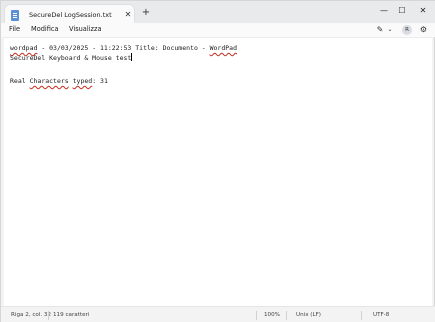 The width and height of the screenshot is (435, 322). I want to click on misspelled-word: wordpad, so click(24, 48).